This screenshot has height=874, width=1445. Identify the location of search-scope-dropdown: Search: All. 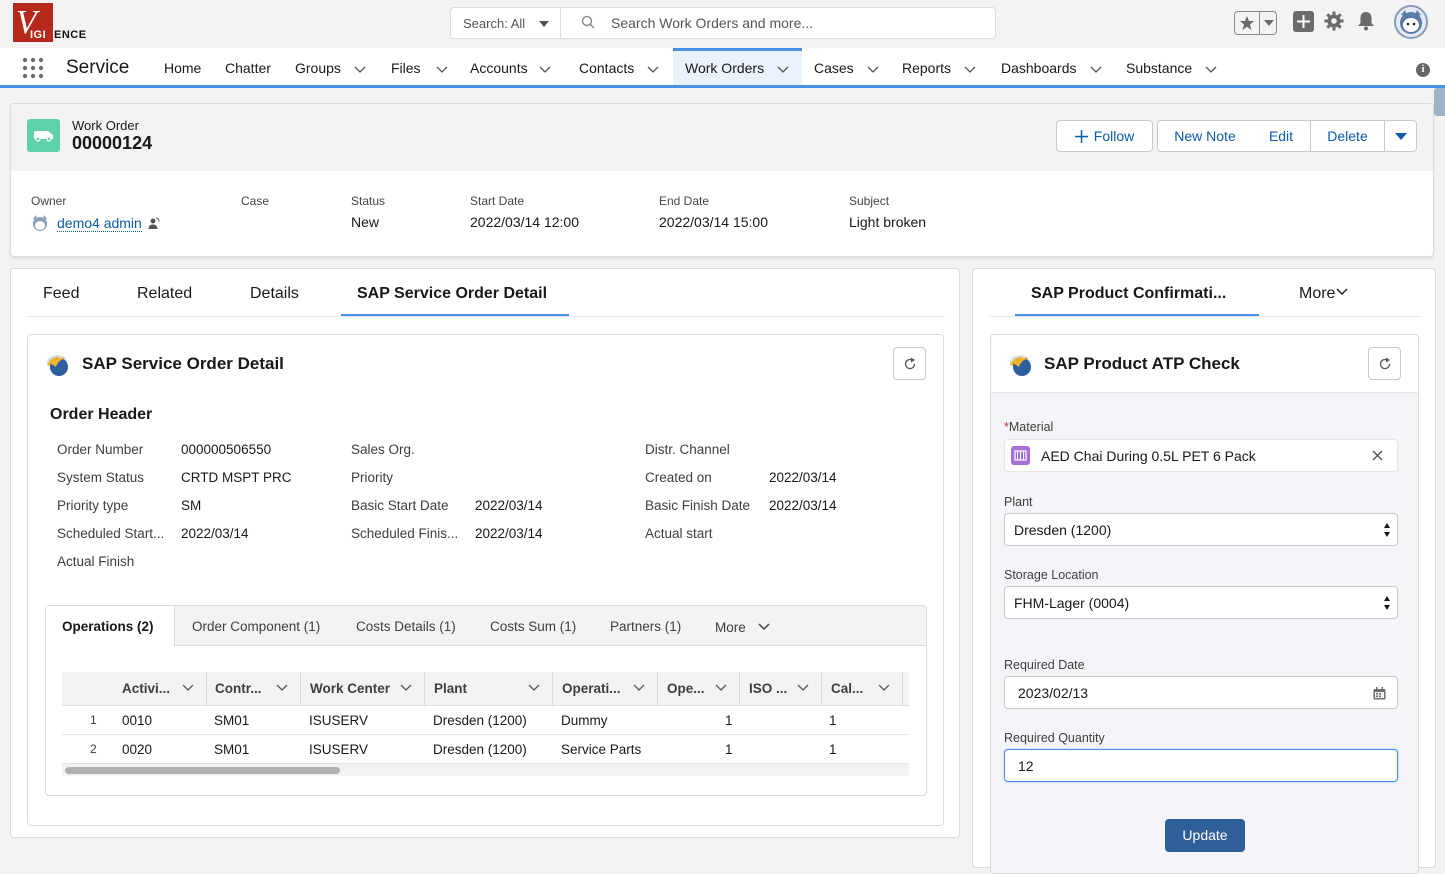
(506, 23).